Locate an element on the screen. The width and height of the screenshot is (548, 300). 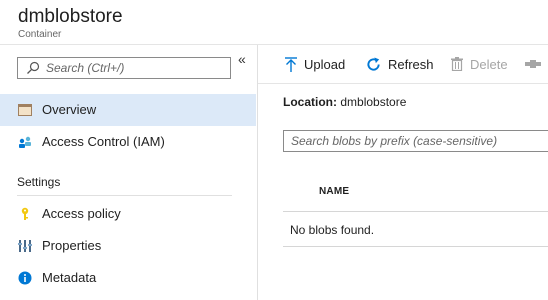
sidebar-item-label: Metadata is located at coordinates (69, 277).